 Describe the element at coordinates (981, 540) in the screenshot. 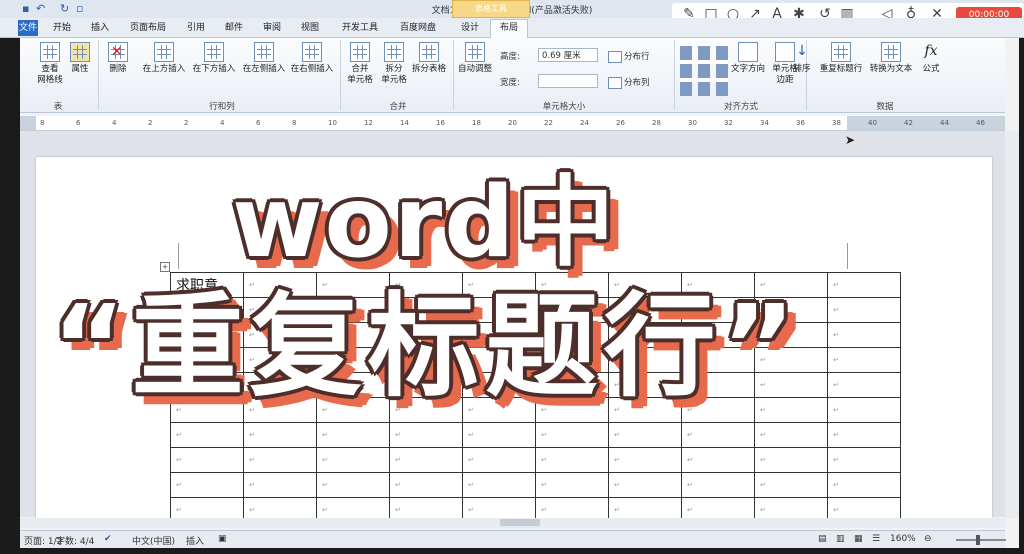

I see `zoom-slider` at that location.